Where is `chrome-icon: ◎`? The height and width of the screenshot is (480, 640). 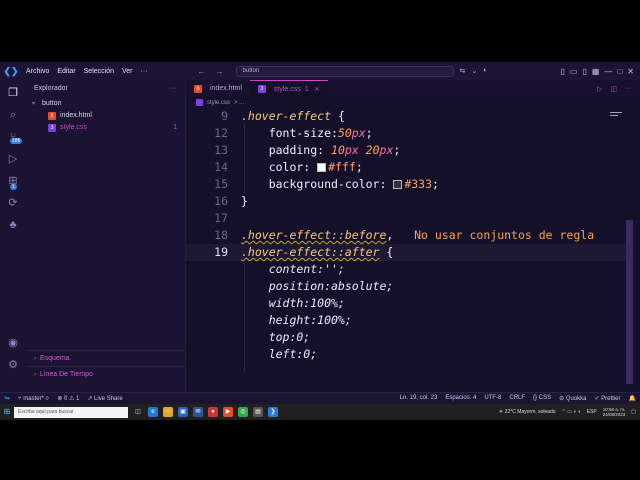 chrome-icon: ◎ is located at coordinates (243, 412).